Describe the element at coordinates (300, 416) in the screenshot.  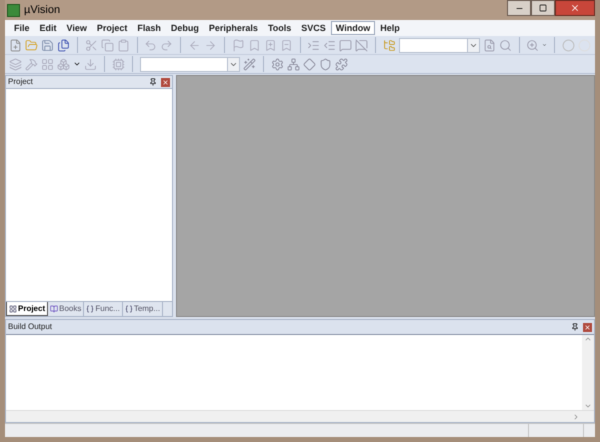
I see `horizontal-scrollbar` at that location.